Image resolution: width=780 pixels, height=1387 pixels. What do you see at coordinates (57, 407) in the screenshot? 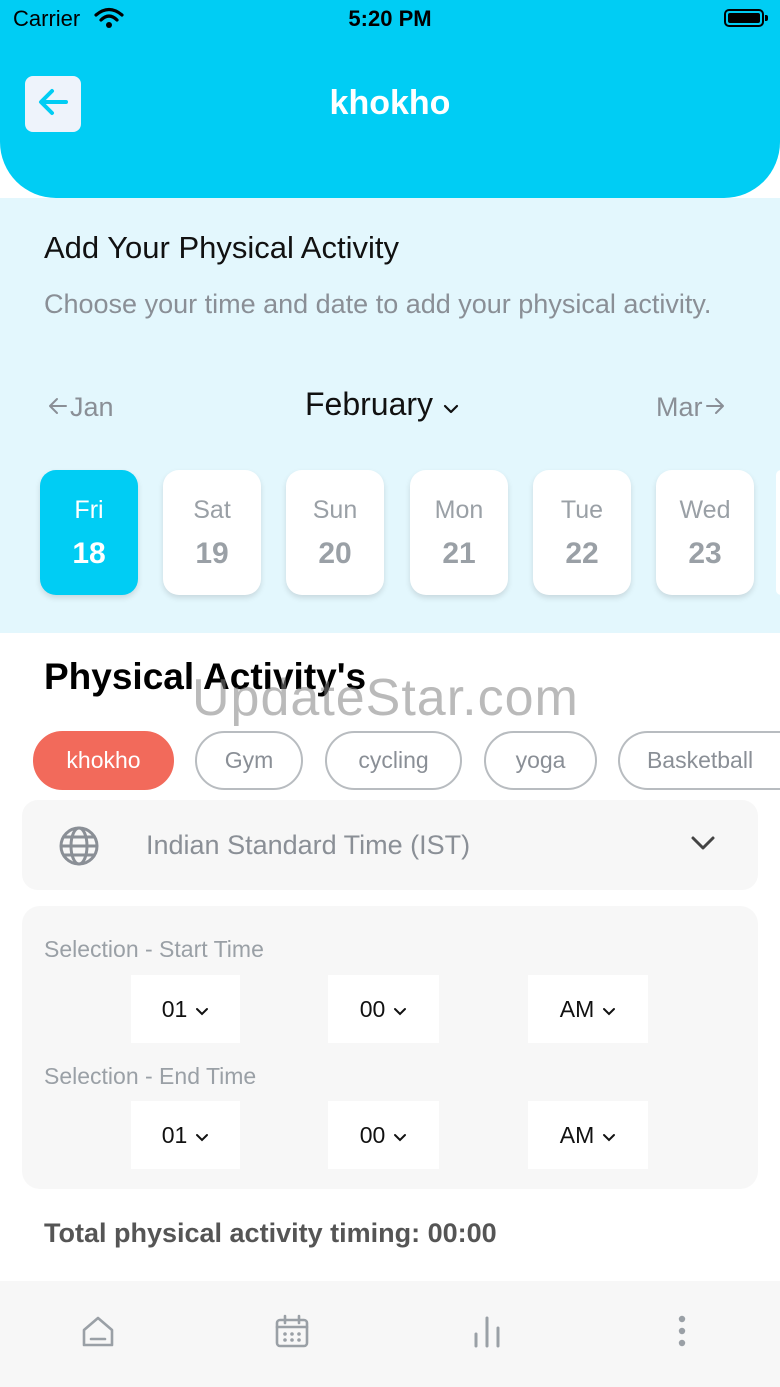
I see `arrow-left-icon` at bounding box center [57, 407].